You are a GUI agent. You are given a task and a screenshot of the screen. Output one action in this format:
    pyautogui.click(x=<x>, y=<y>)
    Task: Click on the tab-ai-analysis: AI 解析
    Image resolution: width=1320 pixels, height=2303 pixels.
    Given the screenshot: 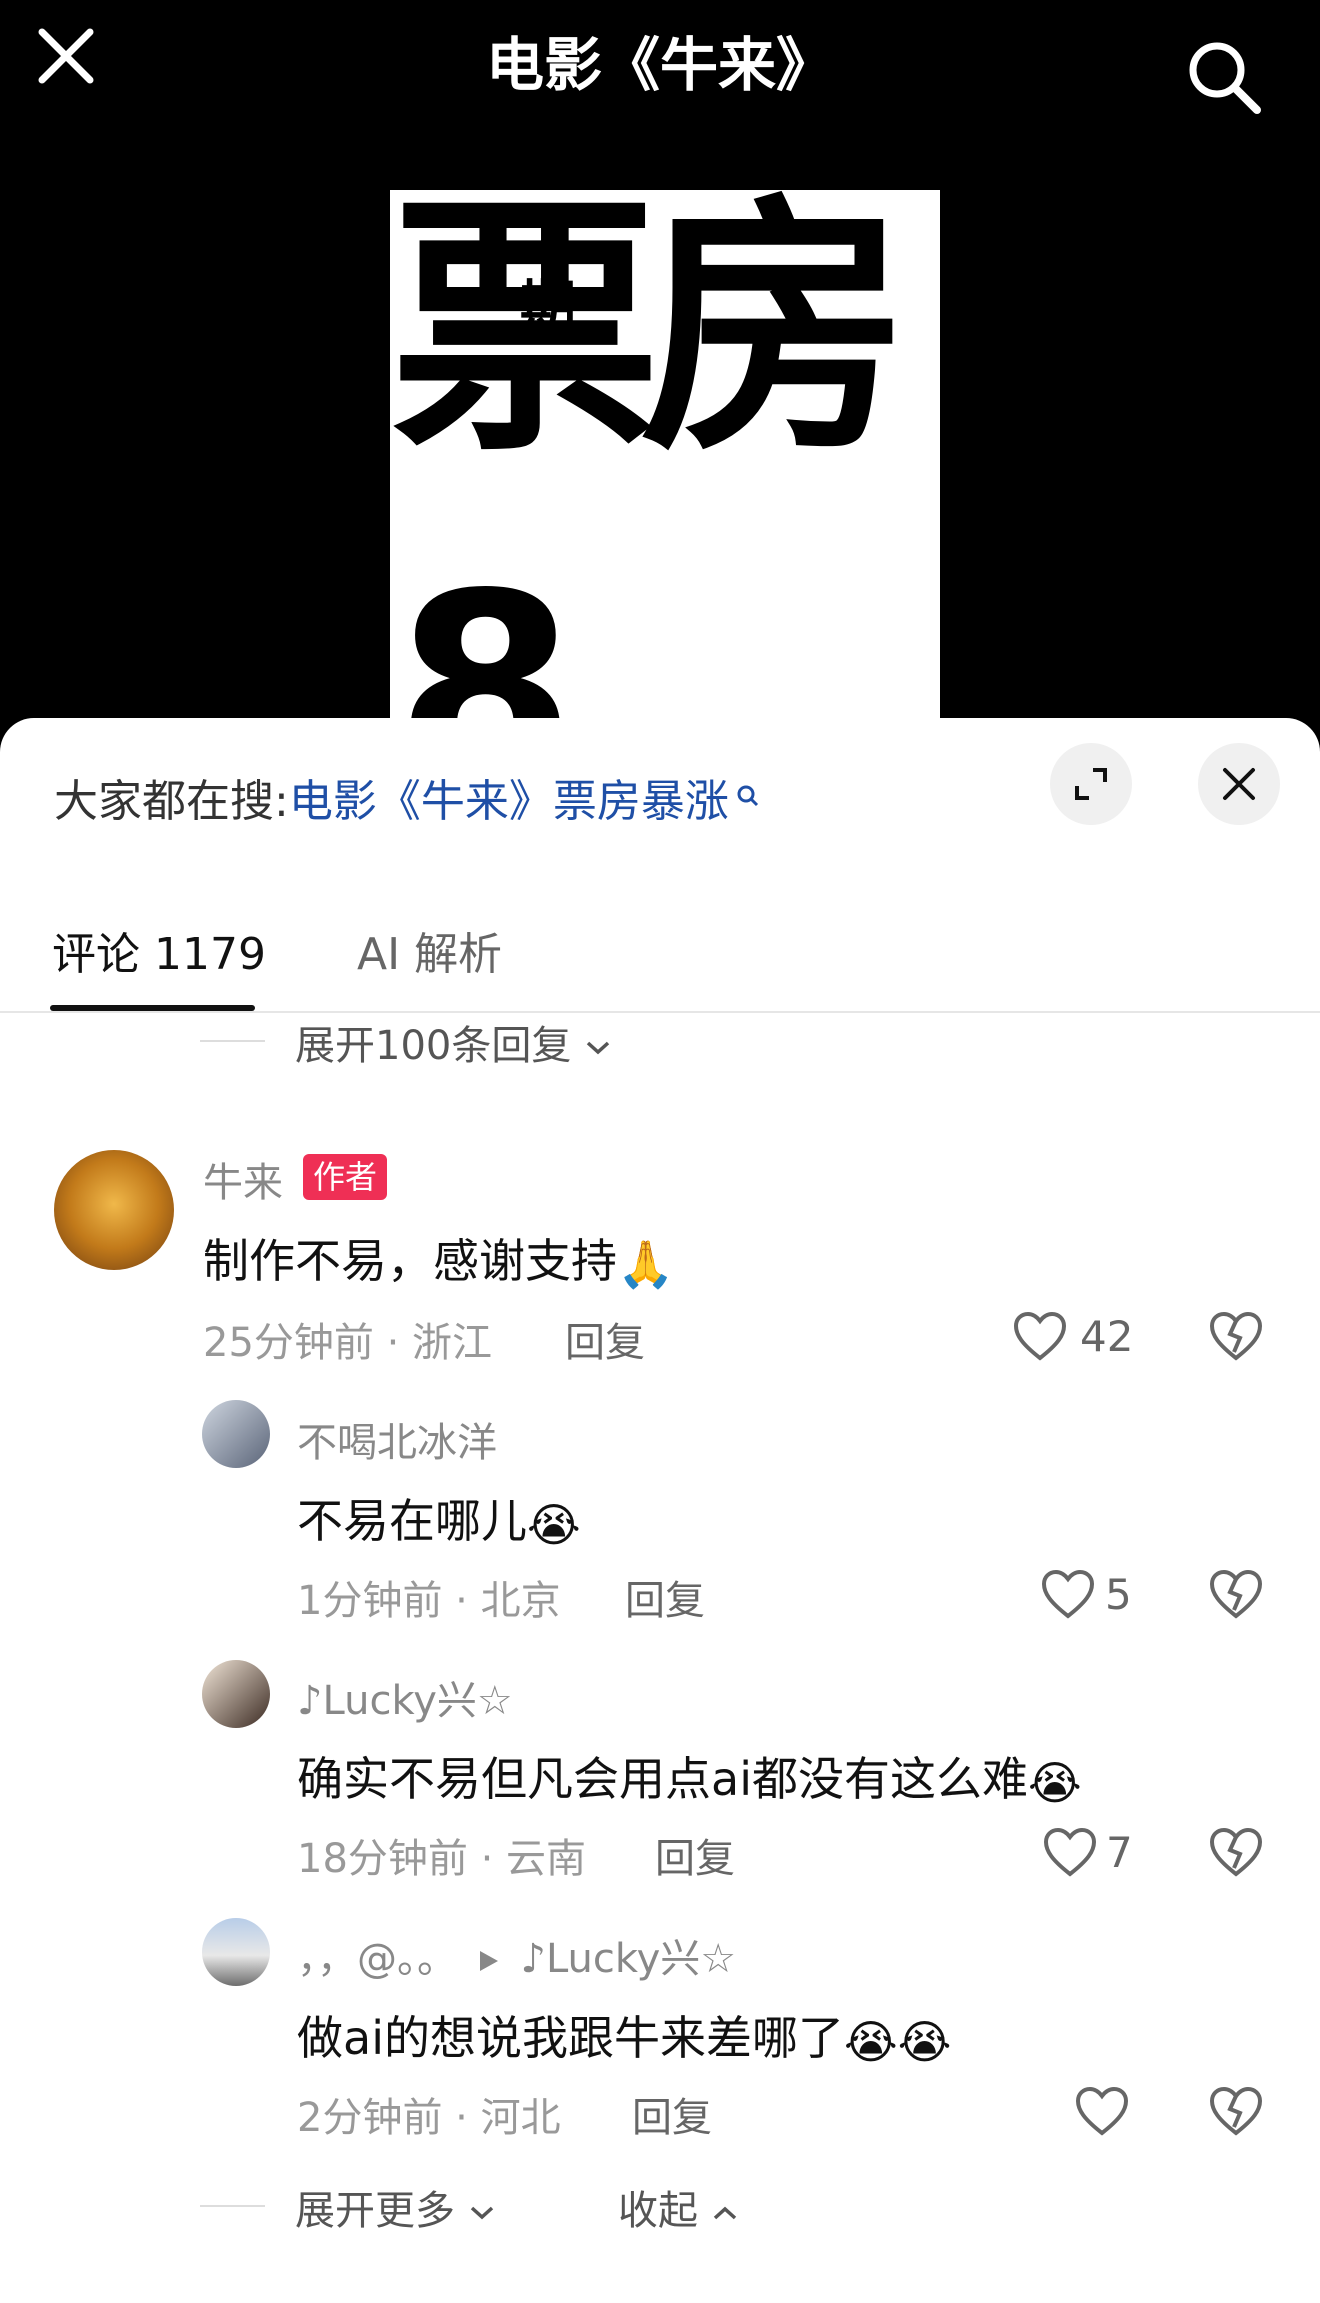 What is the action you would take?
    pyautogui.click(x=429, y=950)
    